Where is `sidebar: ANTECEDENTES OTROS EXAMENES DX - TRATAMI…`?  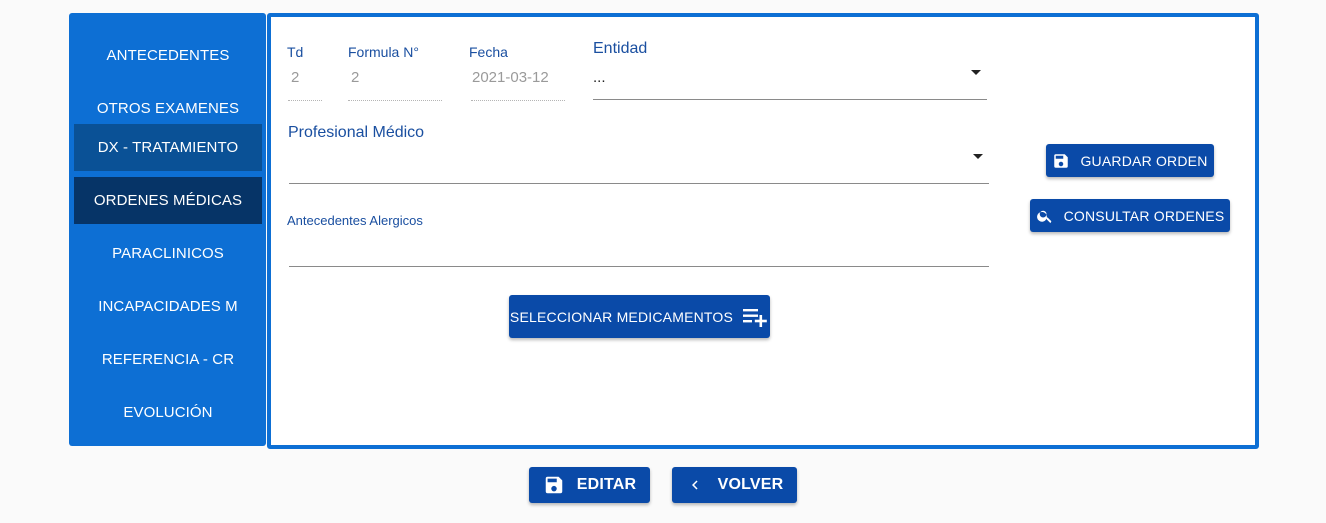 sidebar: ANTECEDENTES OTROS EXAMENES DX - TRATAMI… is located at coordinates (167, 229).